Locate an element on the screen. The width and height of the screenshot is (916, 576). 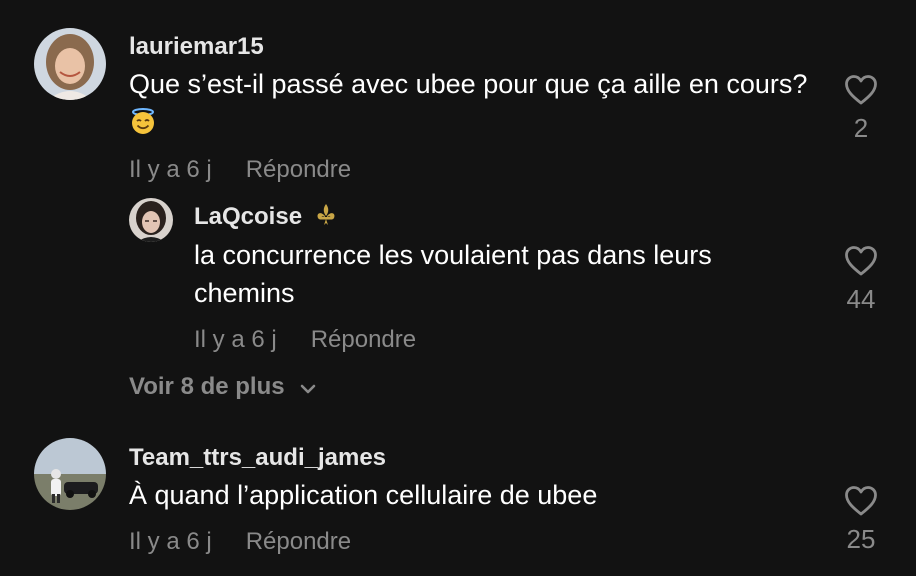
like-count: 2 is located at coordinates (861, 128).